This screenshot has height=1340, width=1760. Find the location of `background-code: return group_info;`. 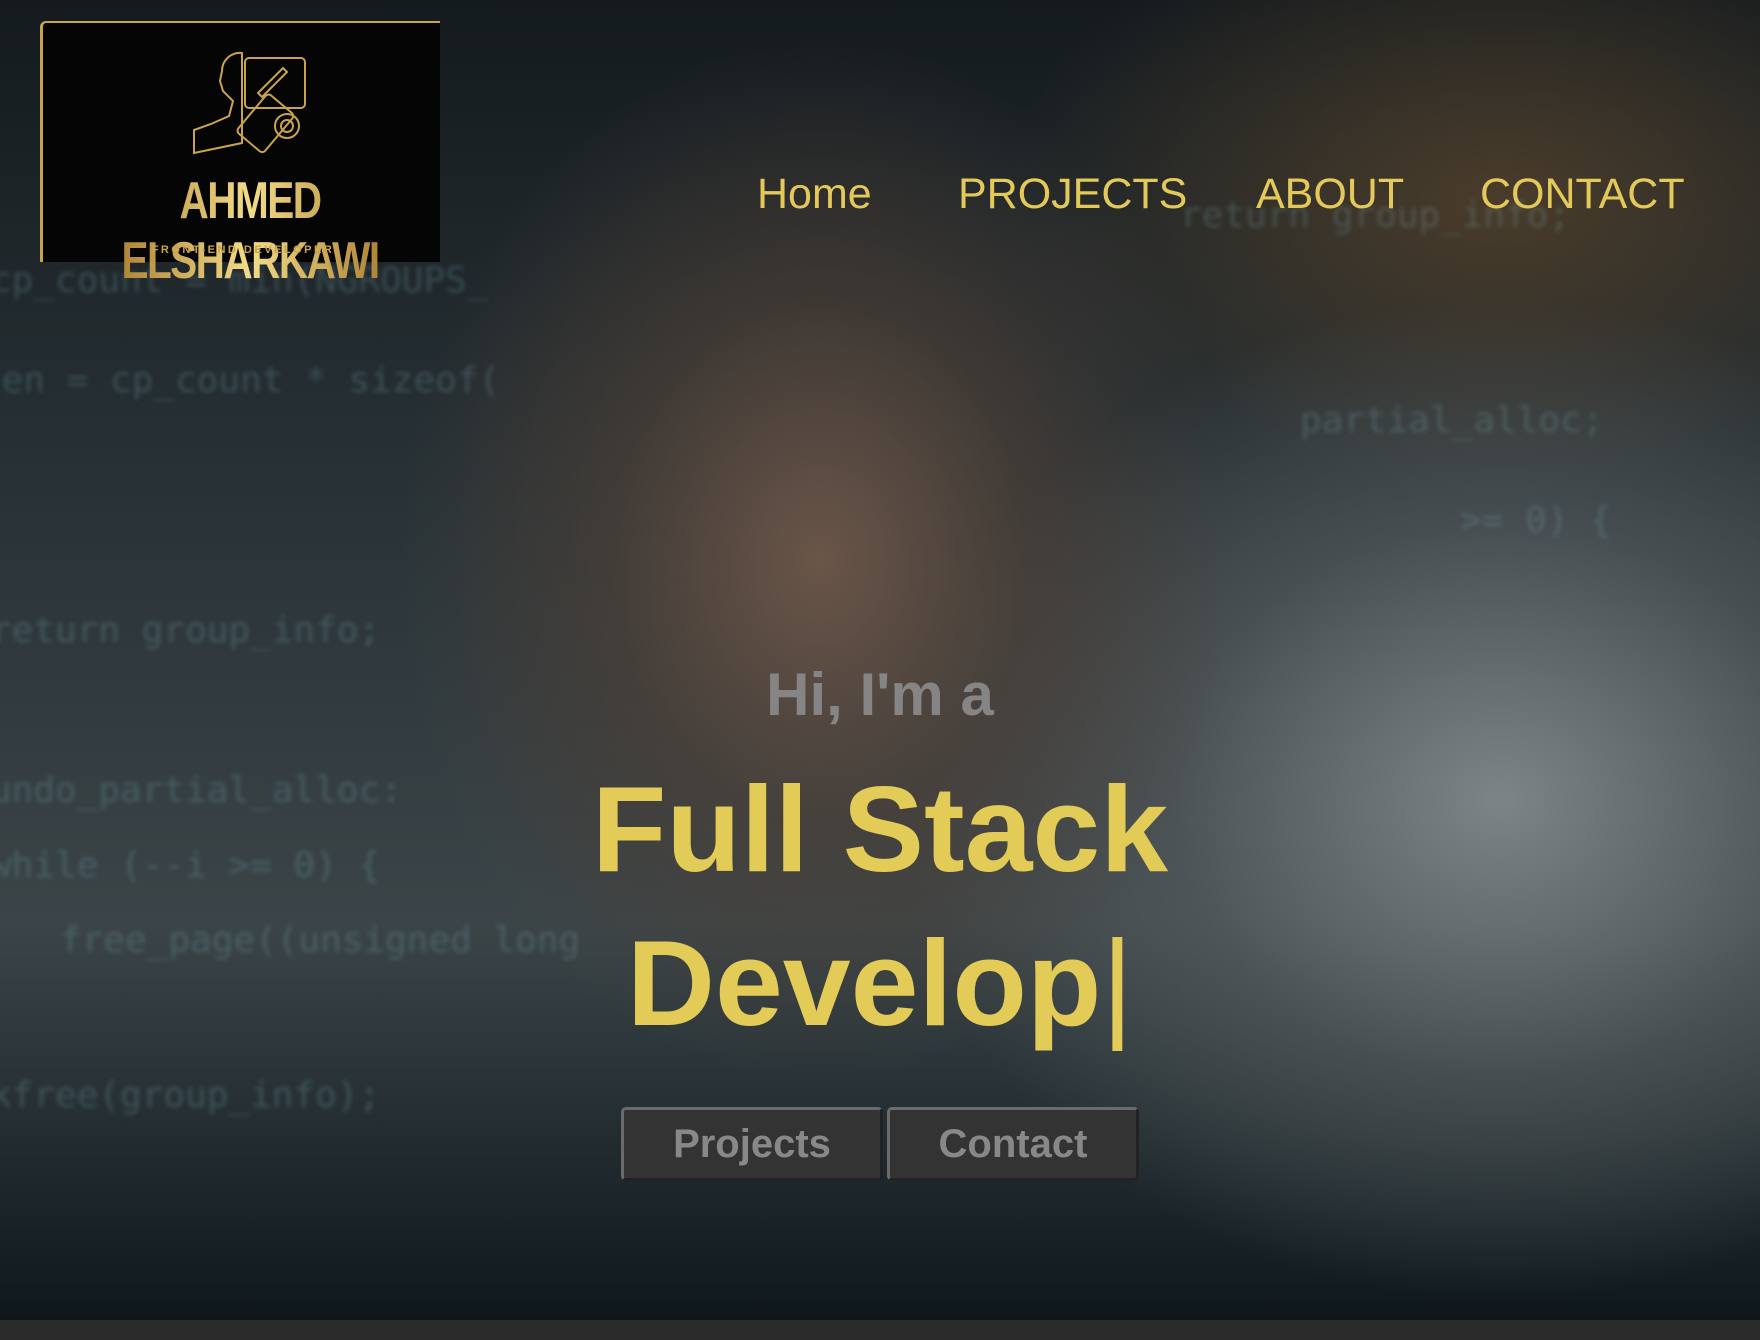

background-code: return group_info; is located at coordinates (190, 630).